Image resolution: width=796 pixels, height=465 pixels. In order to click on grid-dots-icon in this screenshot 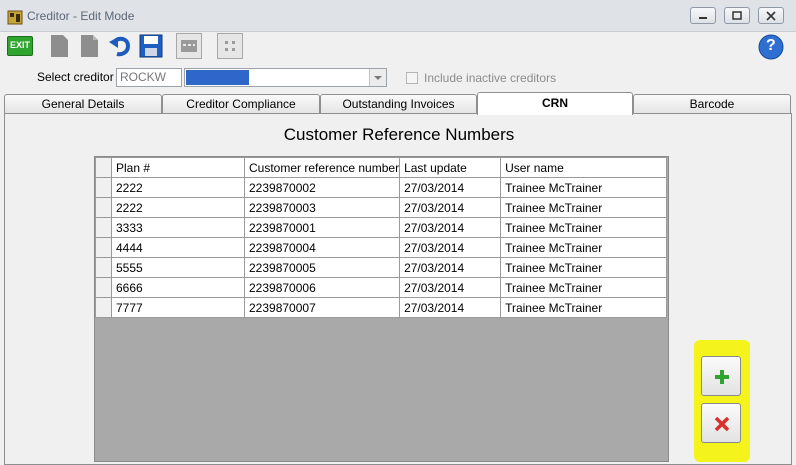, I will do `click(230, 46)`.